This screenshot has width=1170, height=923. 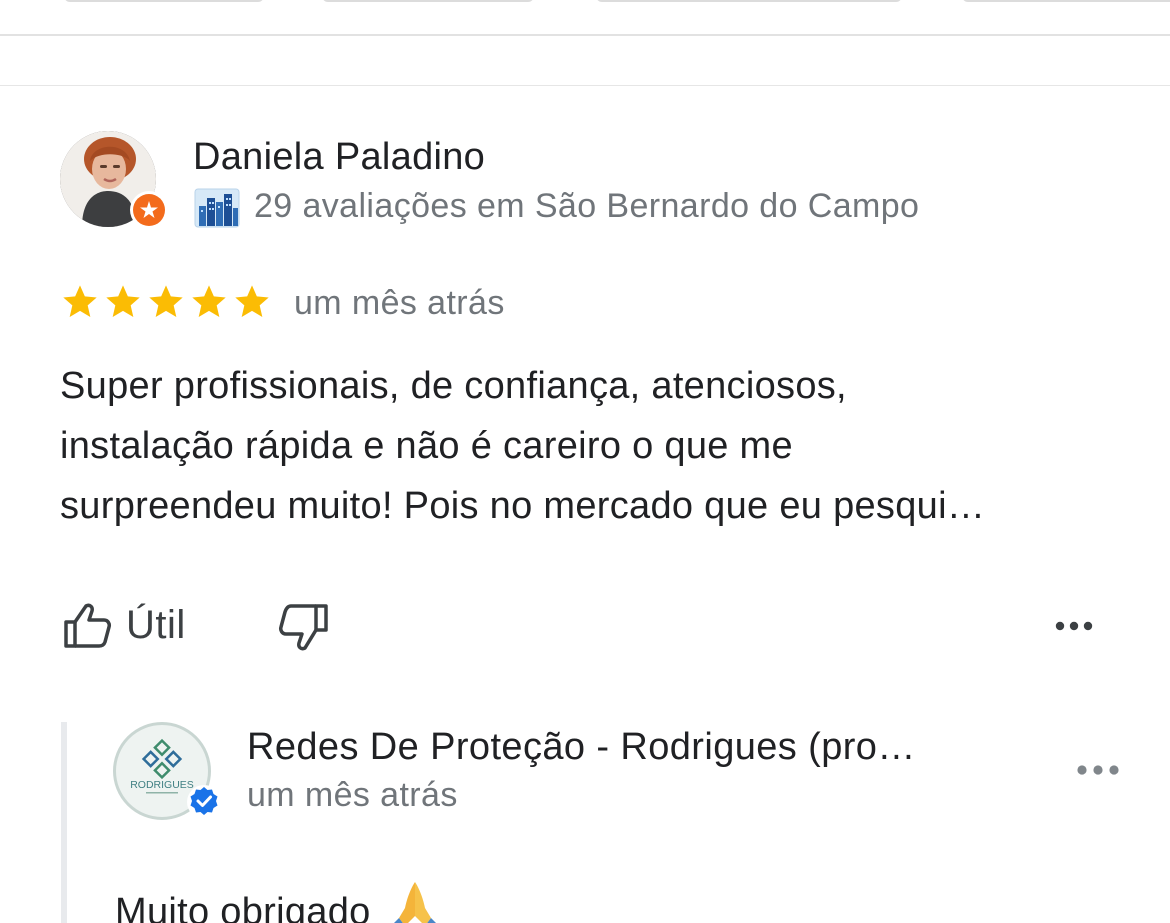 I want to click on reply-indent-bar, so click(x=64, y=822).